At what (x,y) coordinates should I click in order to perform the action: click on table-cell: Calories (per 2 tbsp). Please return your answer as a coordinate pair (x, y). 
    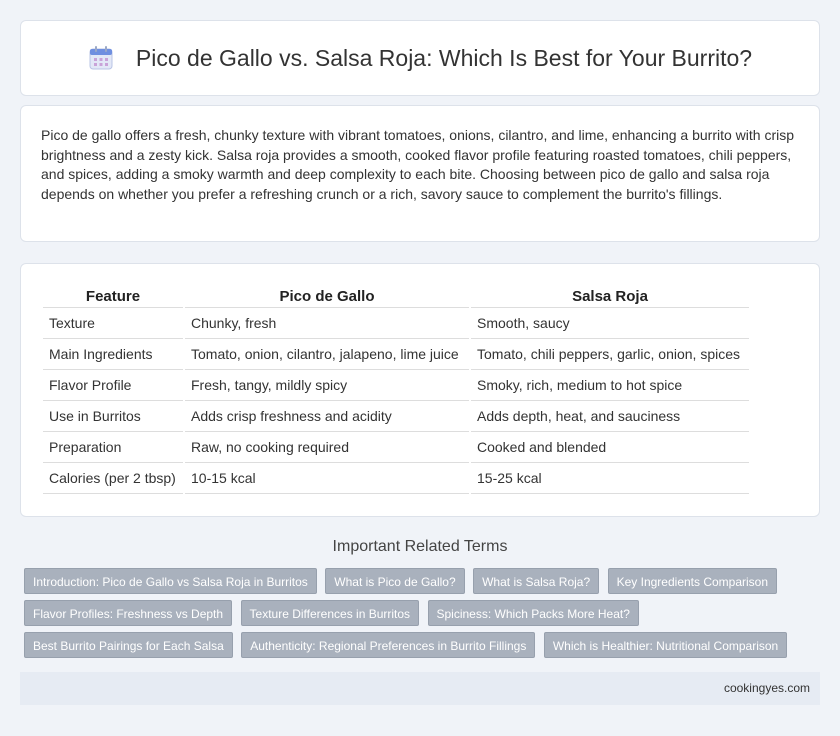
    Looking at the image, I should click on (113, 478).